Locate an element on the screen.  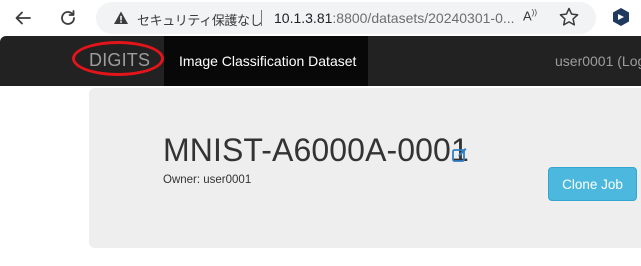
user-menu: user0001 (Log is located at coordinates (598, 61).